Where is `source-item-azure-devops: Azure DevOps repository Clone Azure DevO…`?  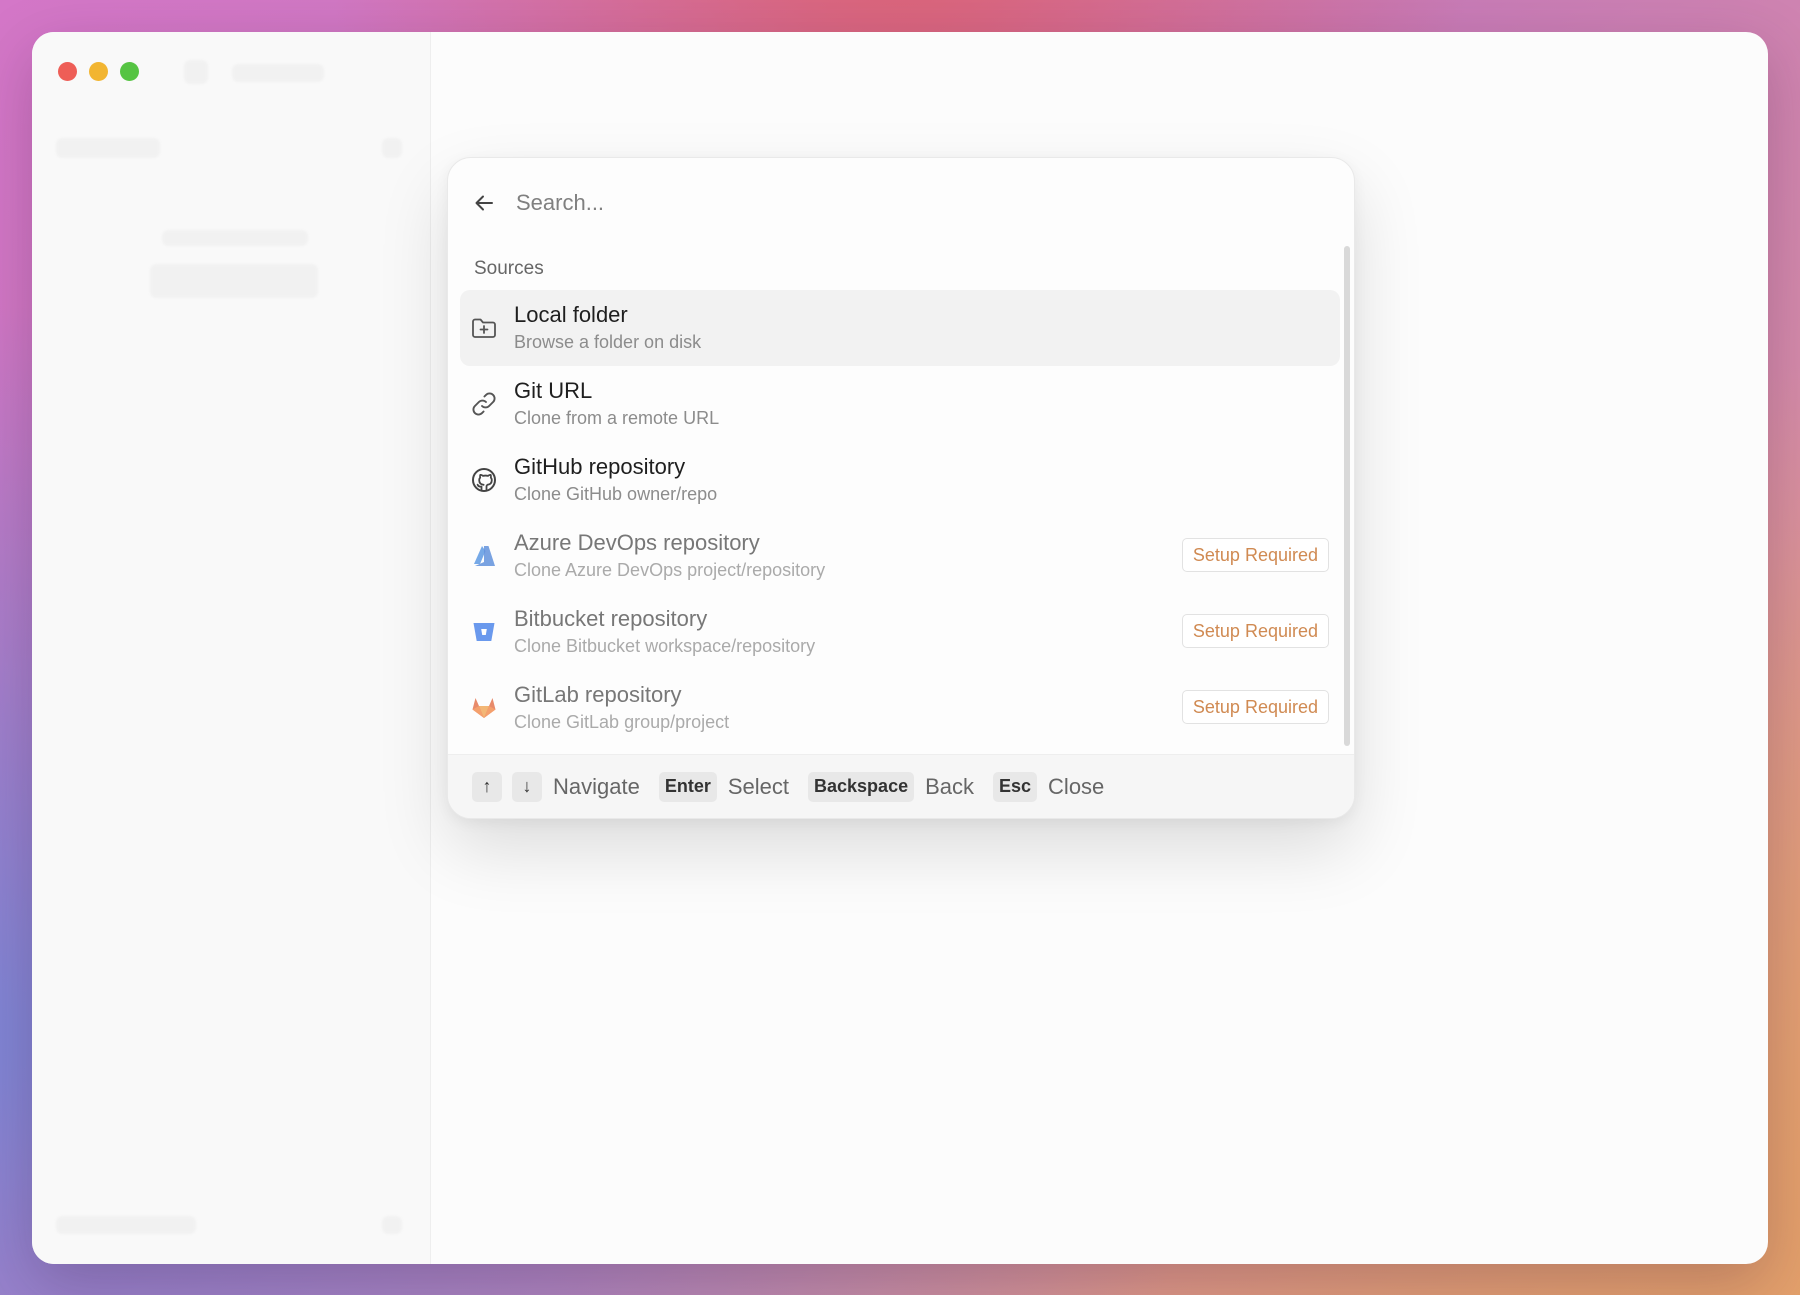
source-item-azure-devops: Azure DevOps repository Clone Azure DevO… is located at coordinates (900, 556).